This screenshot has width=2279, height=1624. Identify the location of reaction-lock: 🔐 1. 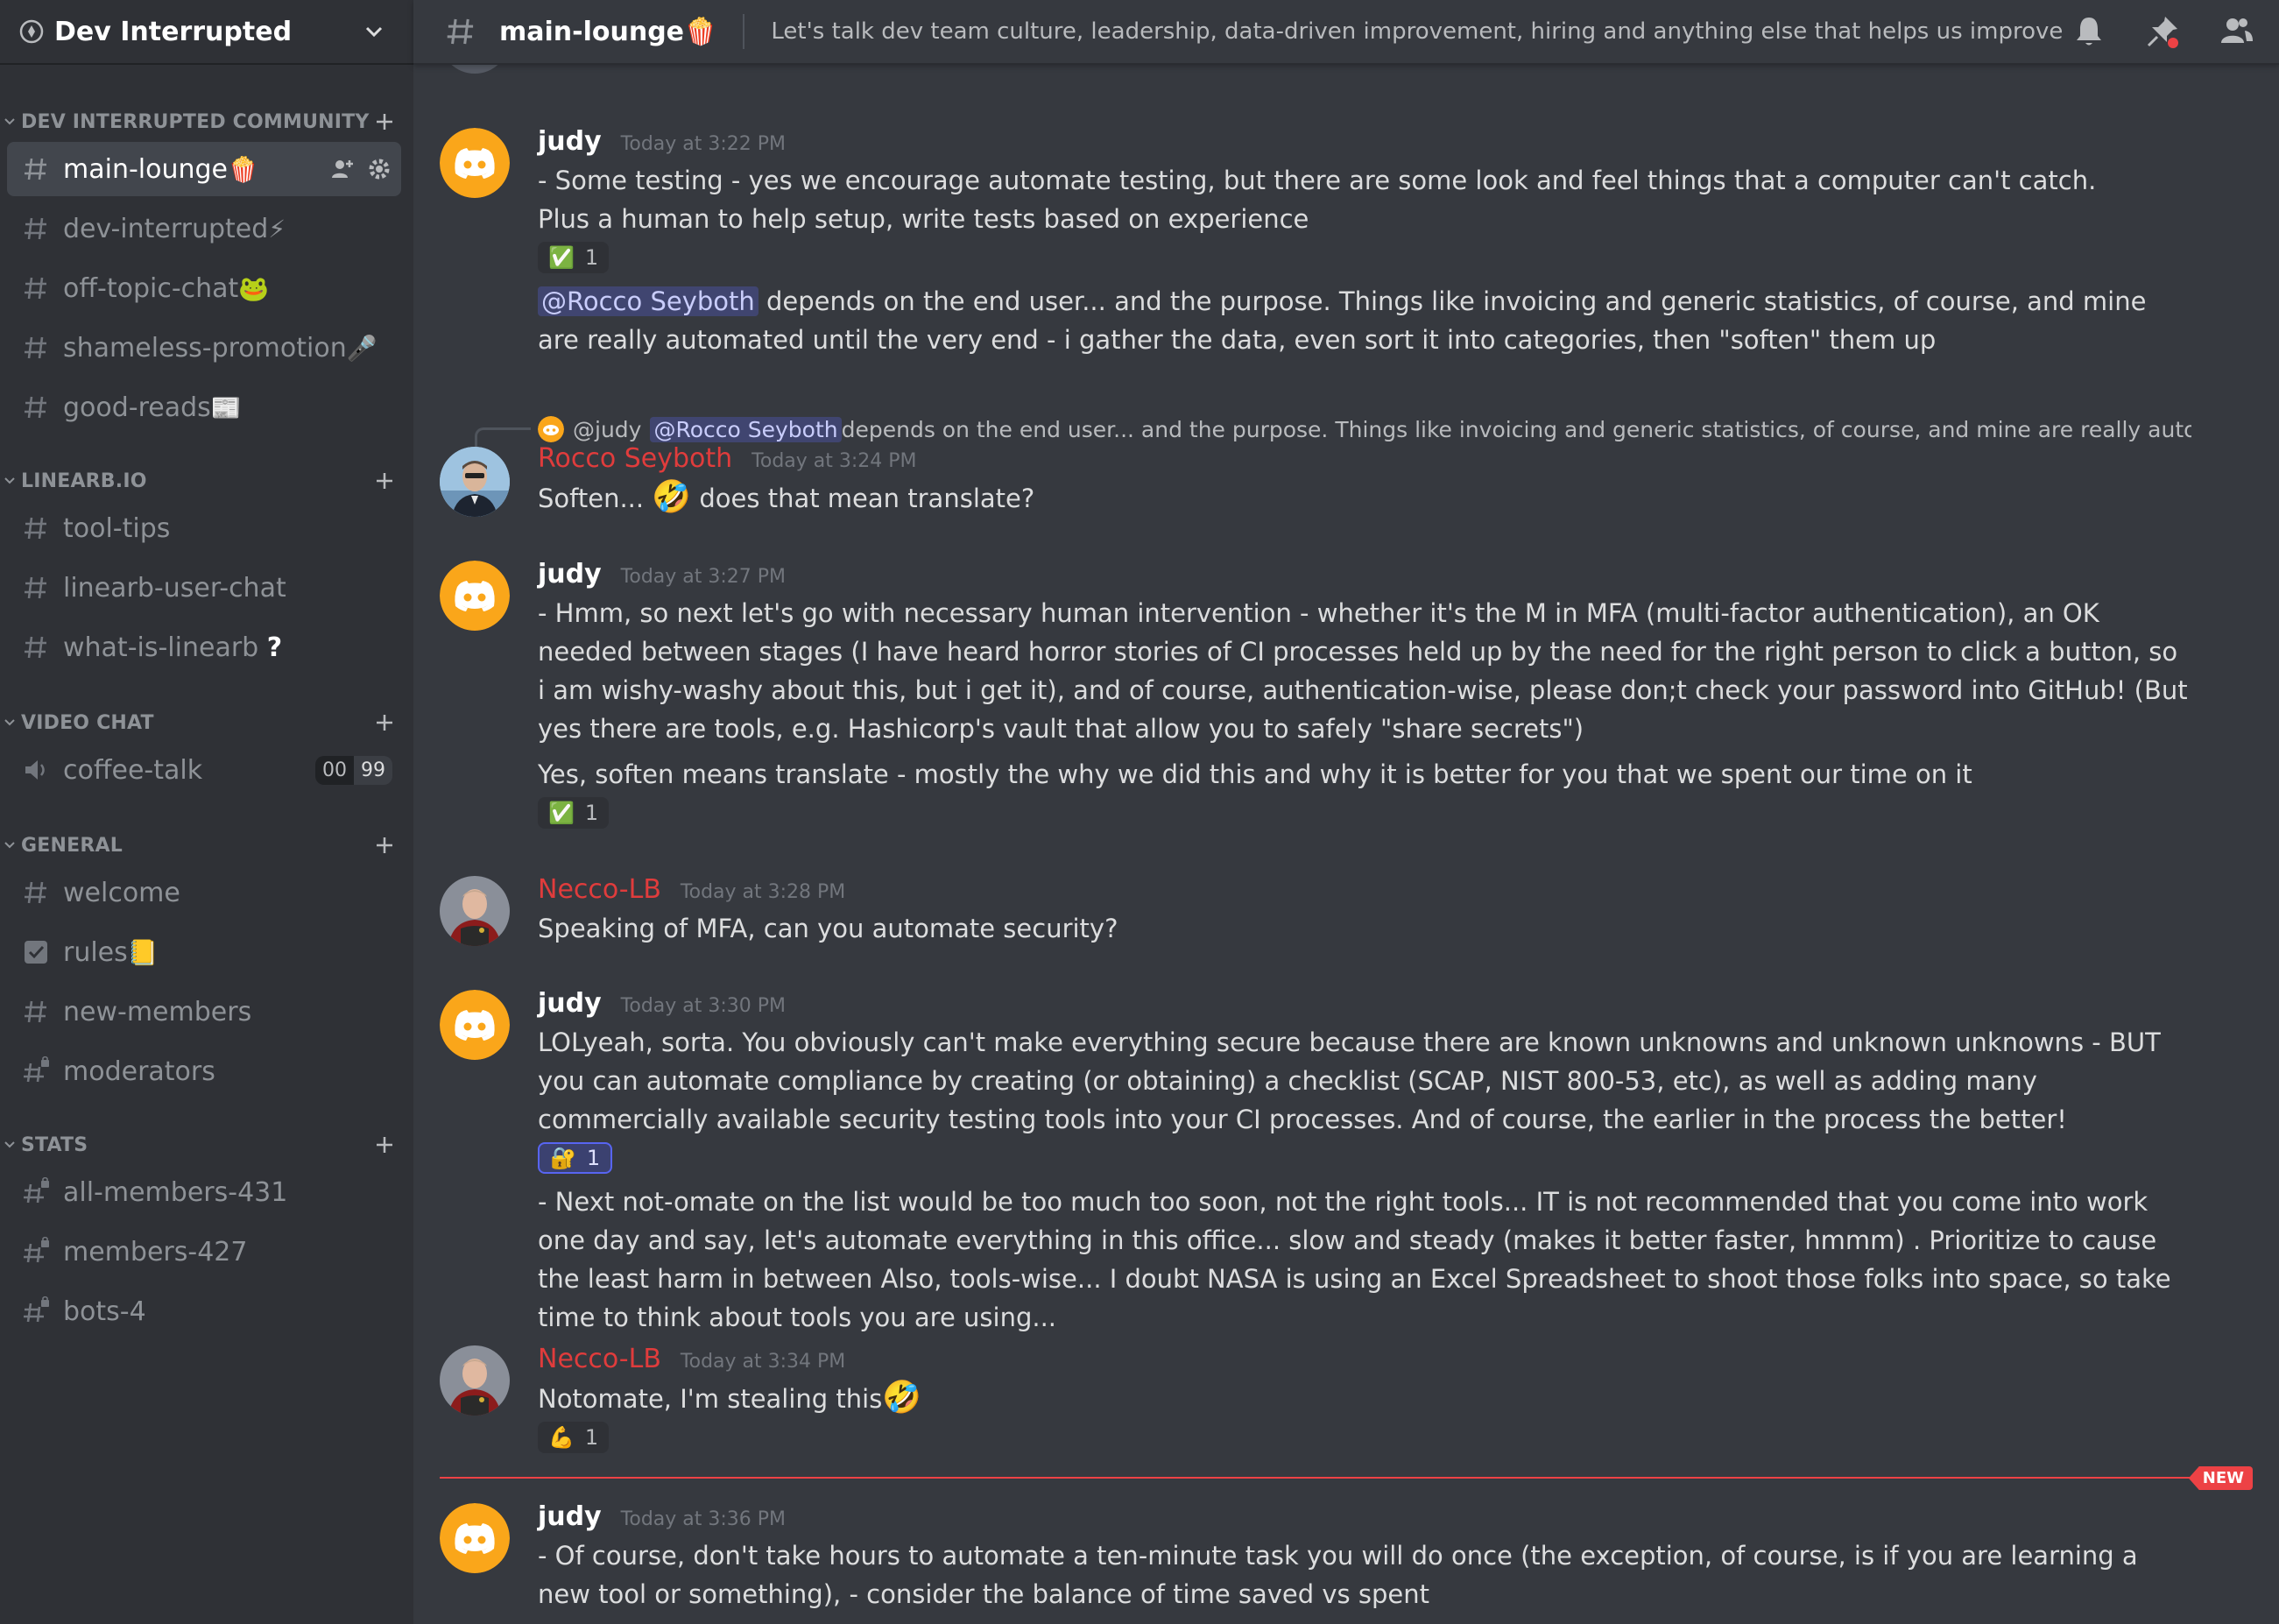
(575, 1158).